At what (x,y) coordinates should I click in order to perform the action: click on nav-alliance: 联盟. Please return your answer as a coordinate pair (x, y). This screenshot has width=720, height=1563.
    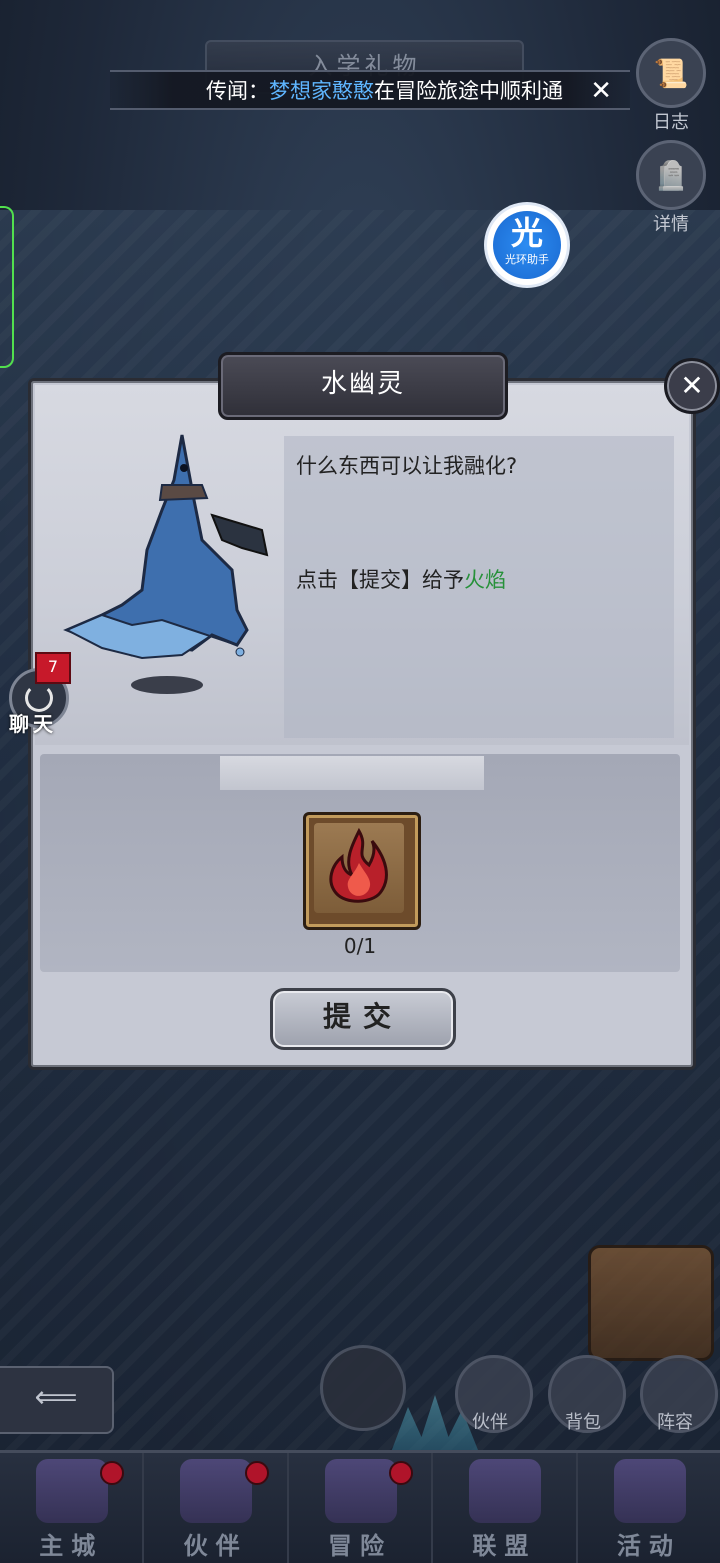
    Looking at the image, I should click on (505, 1508).